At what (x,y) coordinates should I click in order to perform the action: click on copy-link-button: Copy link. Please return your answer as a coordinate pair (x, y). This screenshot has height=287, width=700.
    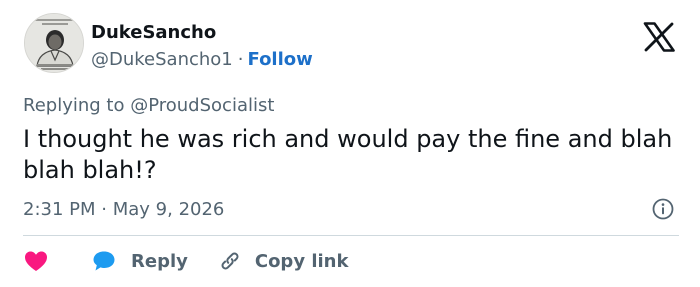
    Looking at the image, I should click on (283, 261).